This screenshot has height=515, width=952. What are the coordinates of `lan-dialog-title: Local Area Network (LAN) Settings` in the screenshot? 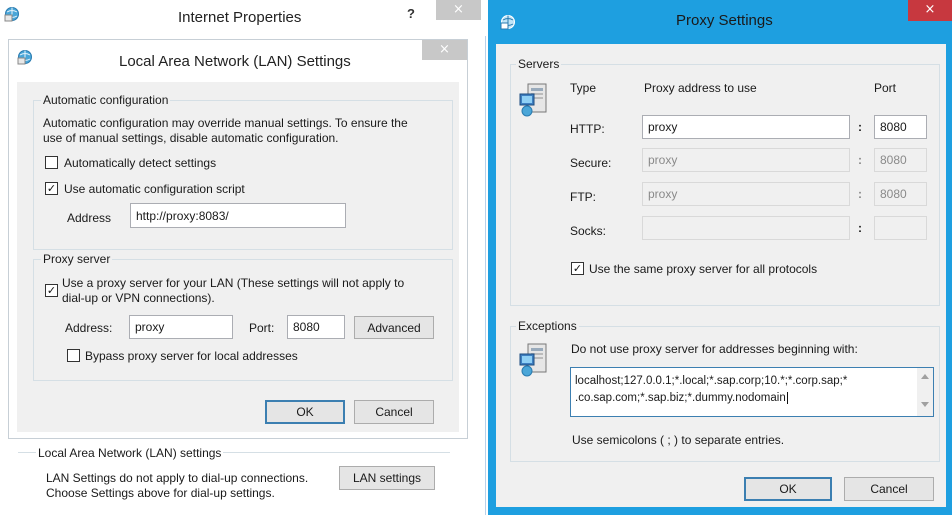 It's located at (235, 61).